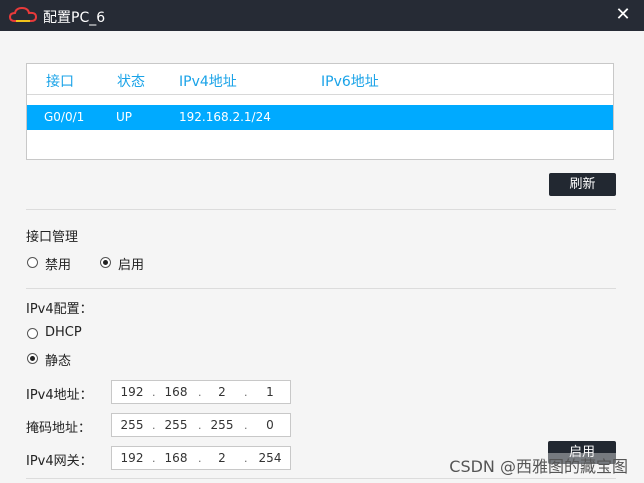 The width and height of the screenshot is (644, 483). Describe the element at coordinates (64, 117) in the screenshot. I see `cell-interface: G0/0/1` at that location.